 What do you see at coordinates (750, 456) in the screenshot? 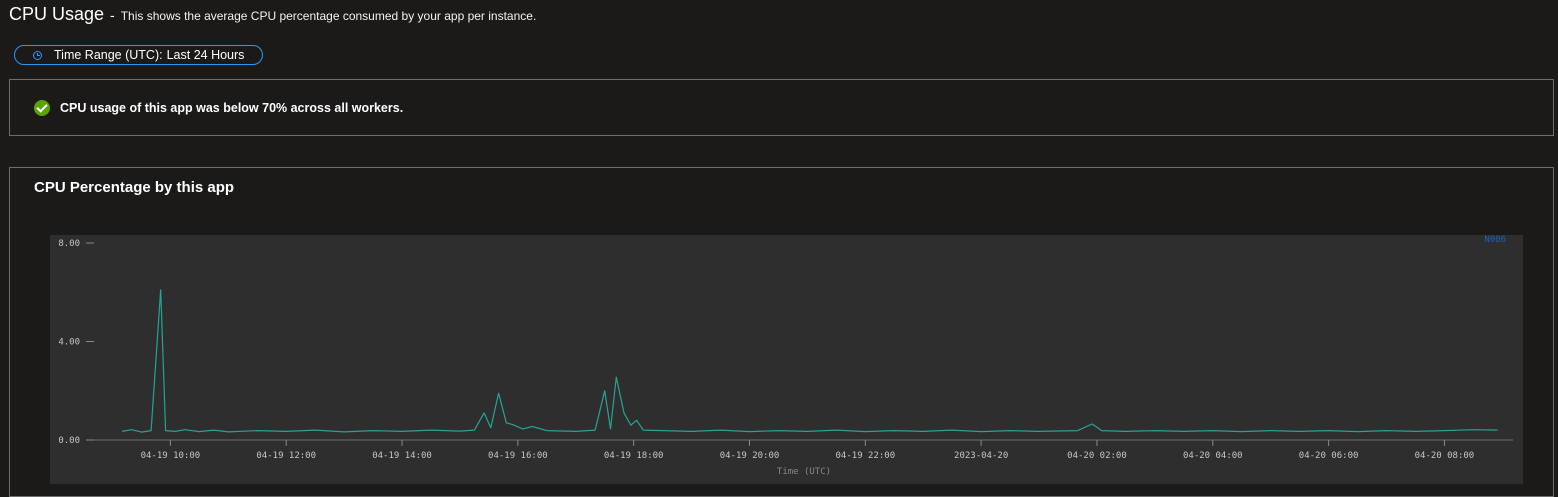
I see `x-tick-label: 04-19 20:00` at bounding box center [750, 456].